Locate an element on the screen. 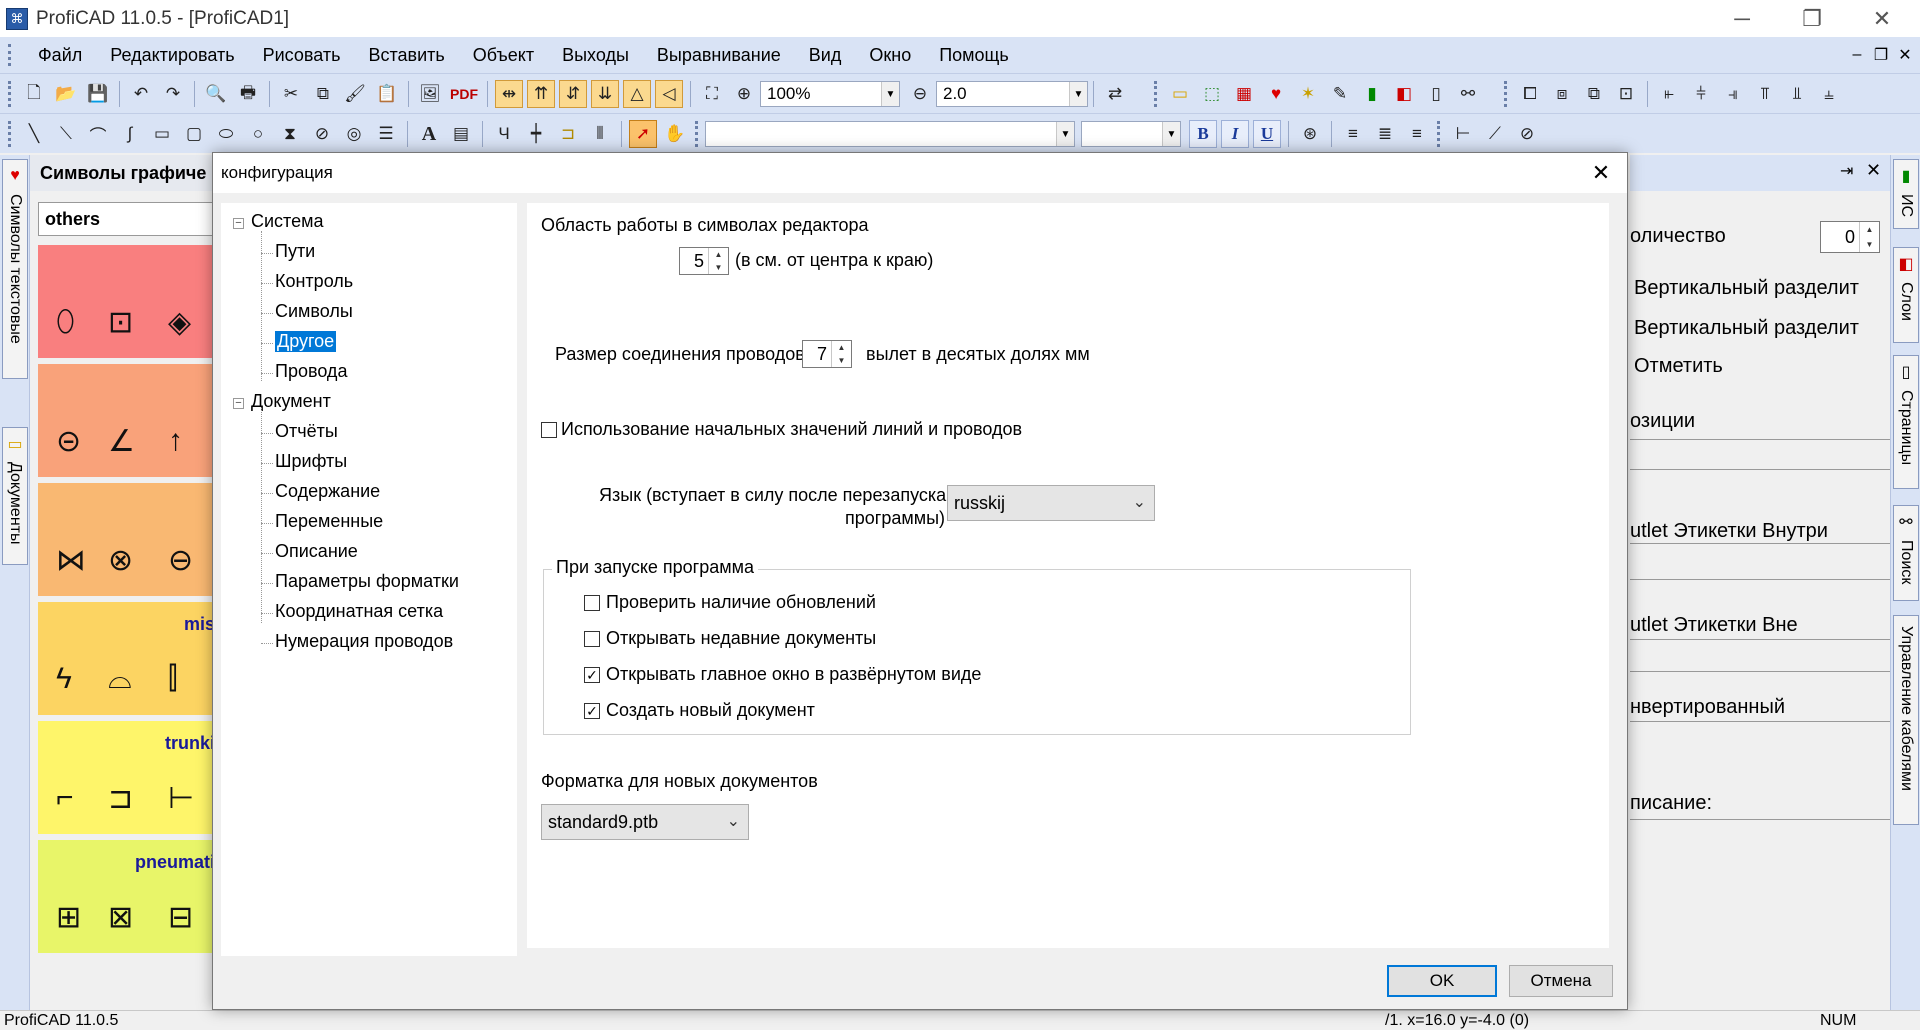 The width and height of the screenshot is (1920, 1030). menu-view: Вид is located at coordinates (825, 55).